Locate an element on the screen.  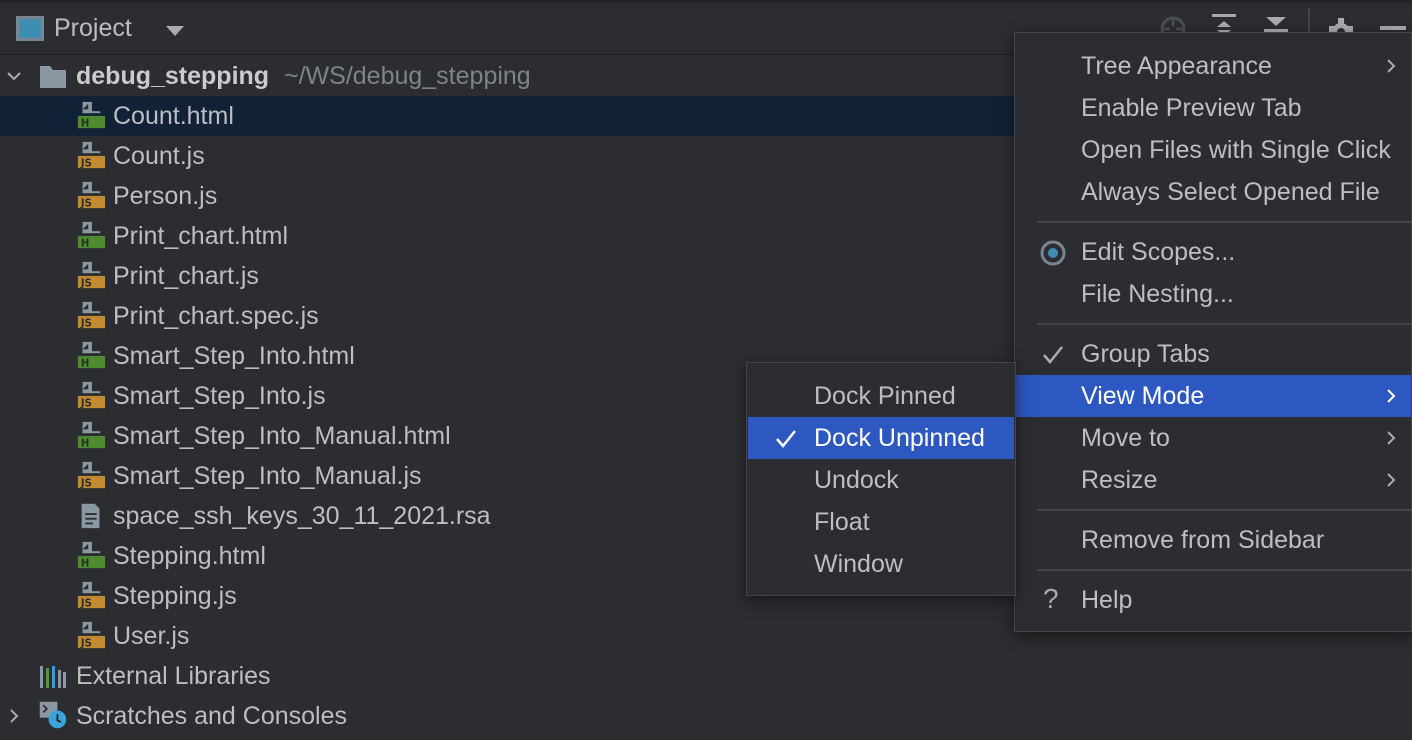
file-name: space_ssh_keys_30_11_2021.rsa is located at coordinates (302, 515).